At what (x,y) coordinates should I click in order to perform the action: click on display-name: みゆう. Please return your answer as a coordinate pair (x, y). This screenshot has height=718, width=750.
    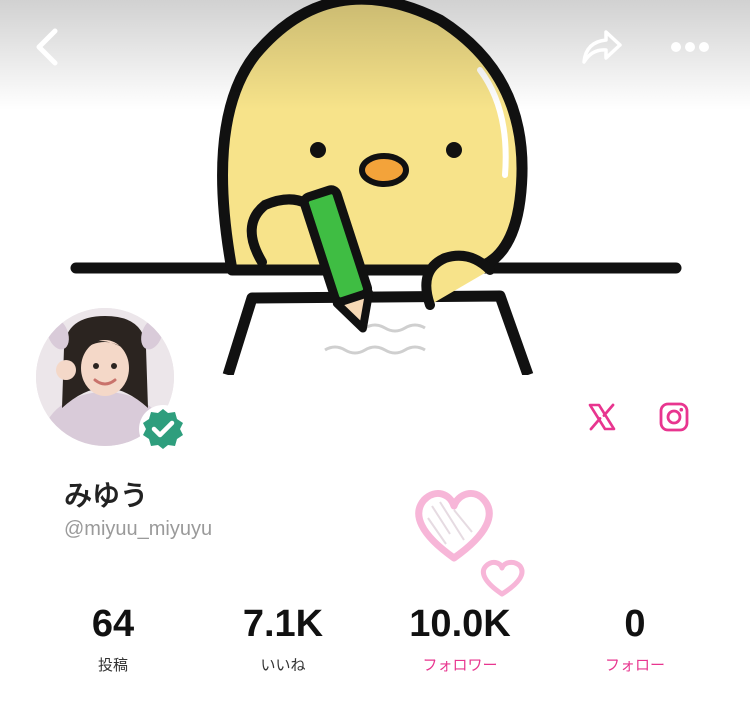
    Looking at the image, I should click on (106, 495).